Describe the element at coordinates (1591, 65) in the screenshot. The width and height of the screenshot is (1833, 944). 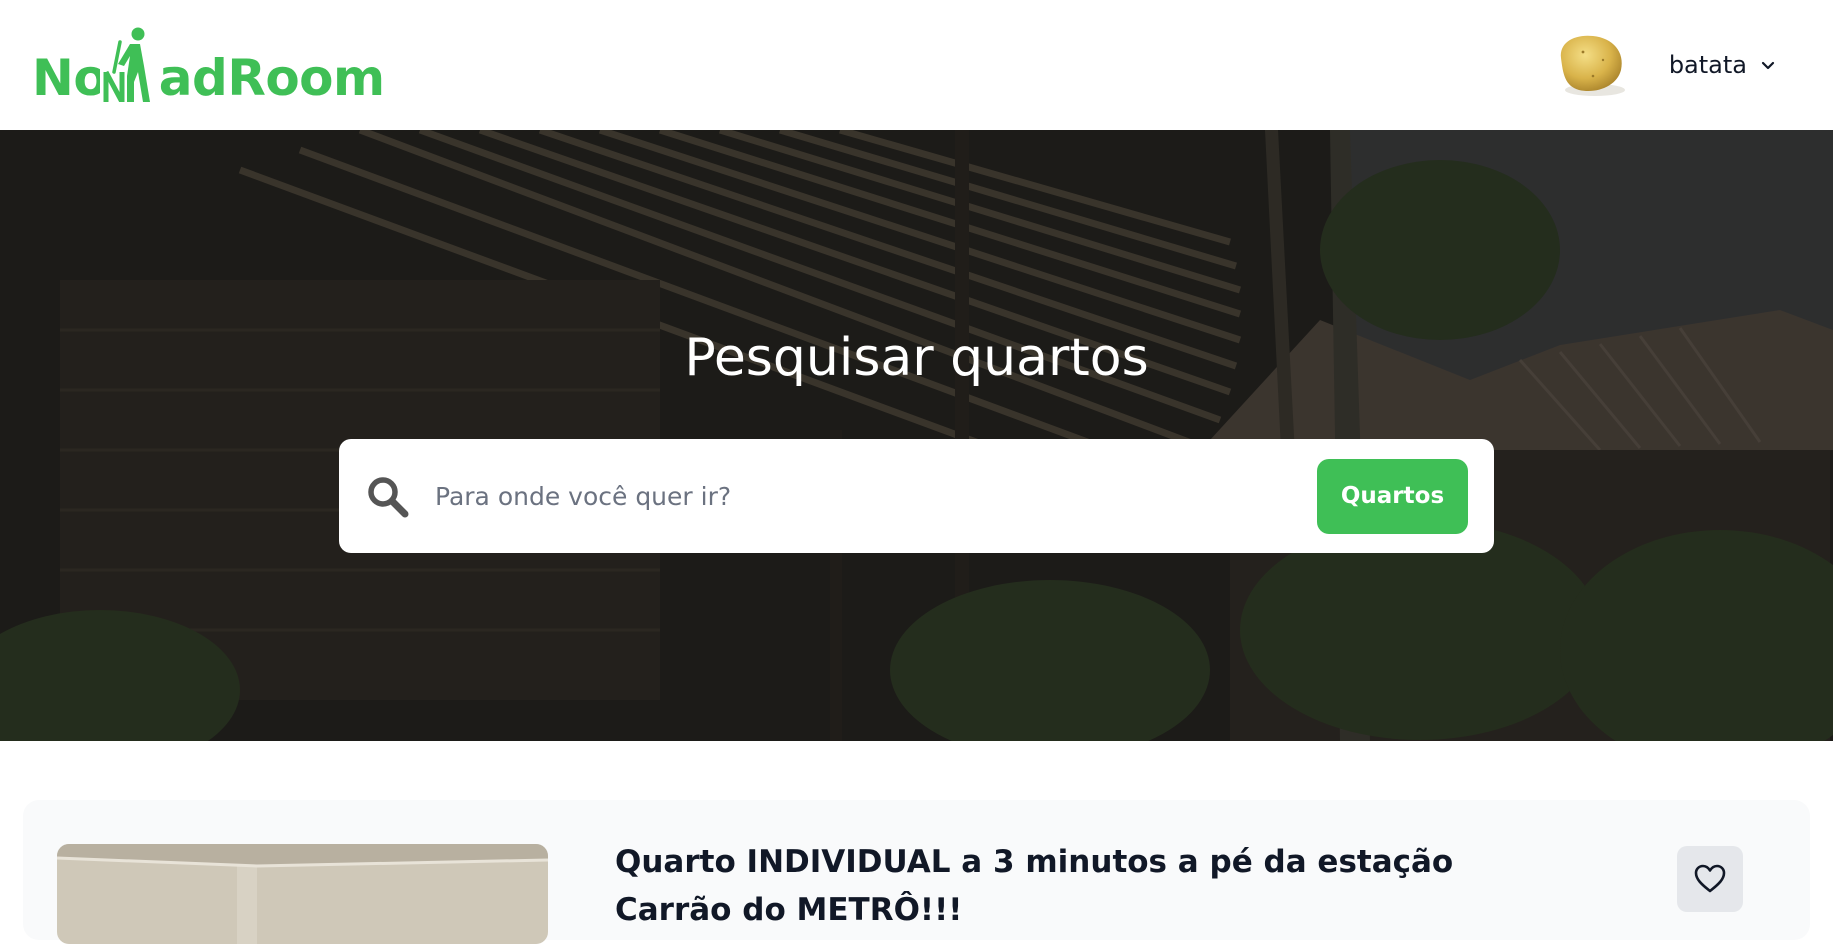
I see `avatar` at that location.